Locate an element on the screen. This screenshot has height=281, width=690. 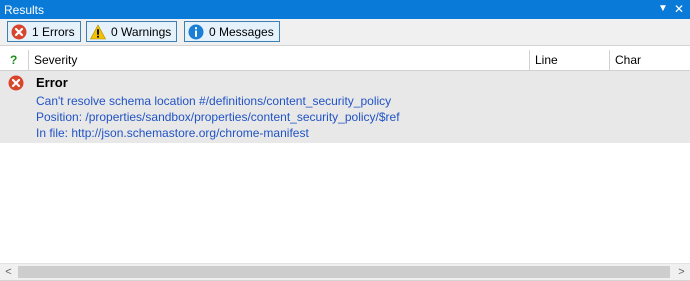
panel-title: Results is located at coordinates (24, 10).